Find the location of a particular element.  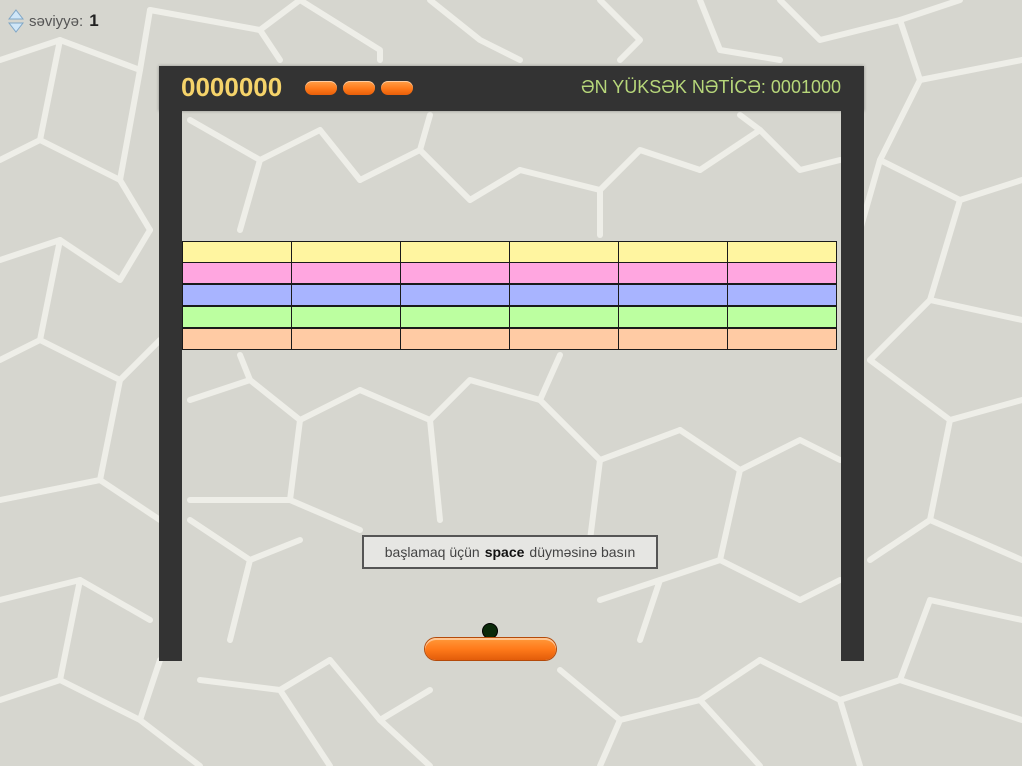

paddle is located at coordinates (490, 649).